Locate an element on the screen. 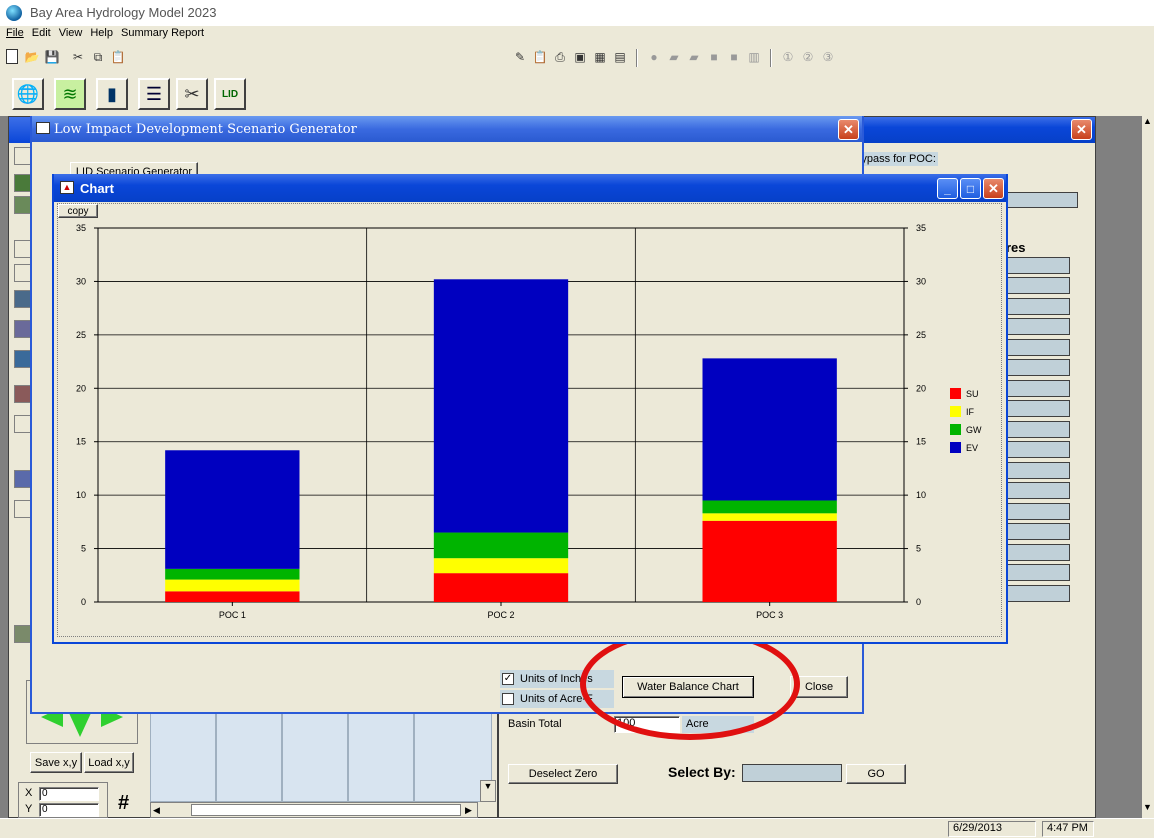  save-disk-icon: ▣ is located at coordinates (580, 57).